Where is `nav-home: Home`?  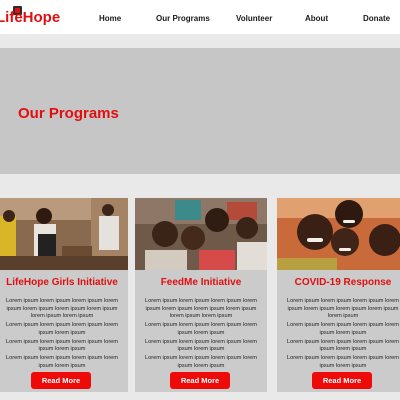
nav-home: Home is located at coordinates (110, 18).